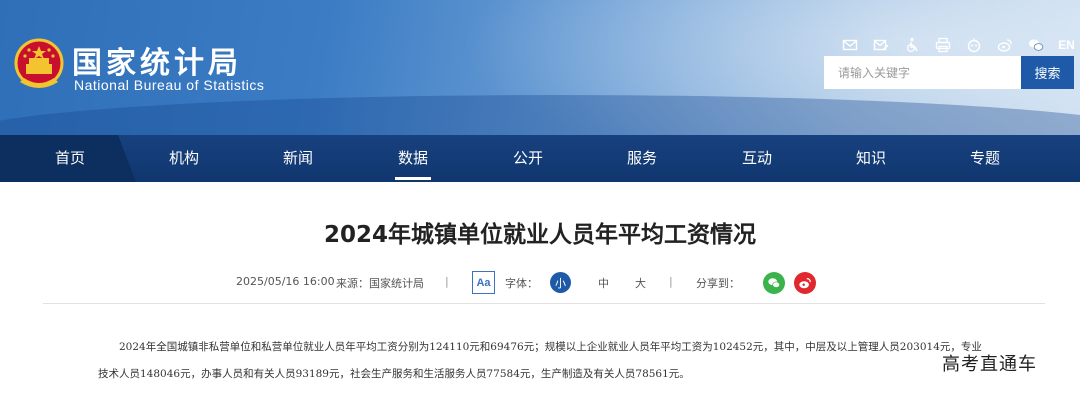 The width and height of the screenshot is (1080, 401). I want to click on mail-icon, so click(849, 45).